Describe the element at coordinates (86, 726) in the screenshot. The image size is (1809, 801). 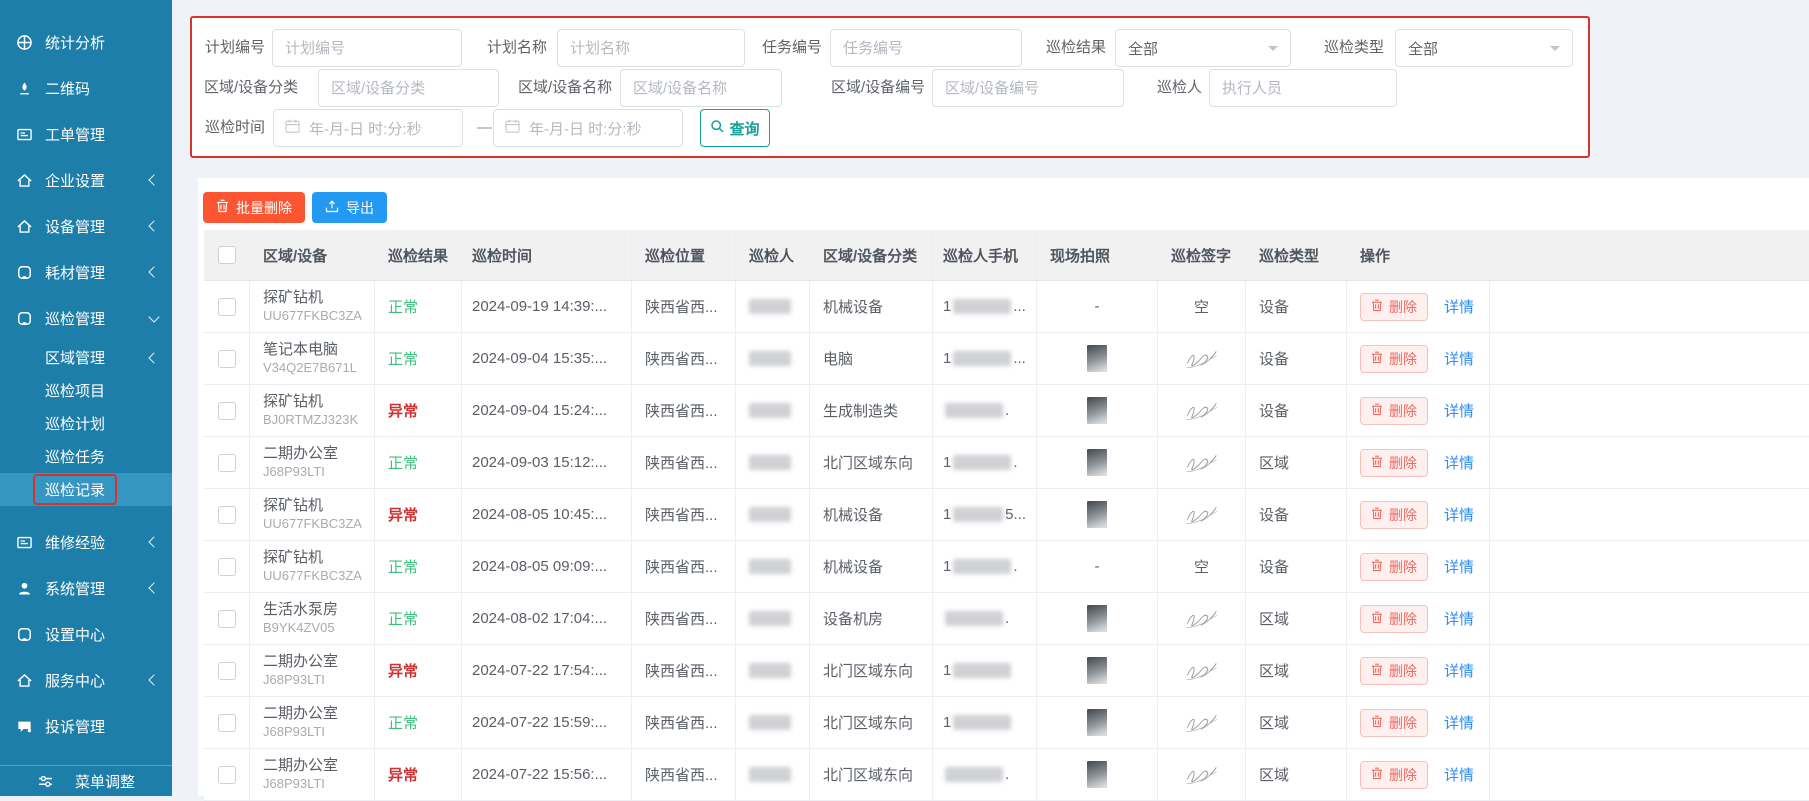
I see `sidebar-item-complaints: 投诉管理` at that location.